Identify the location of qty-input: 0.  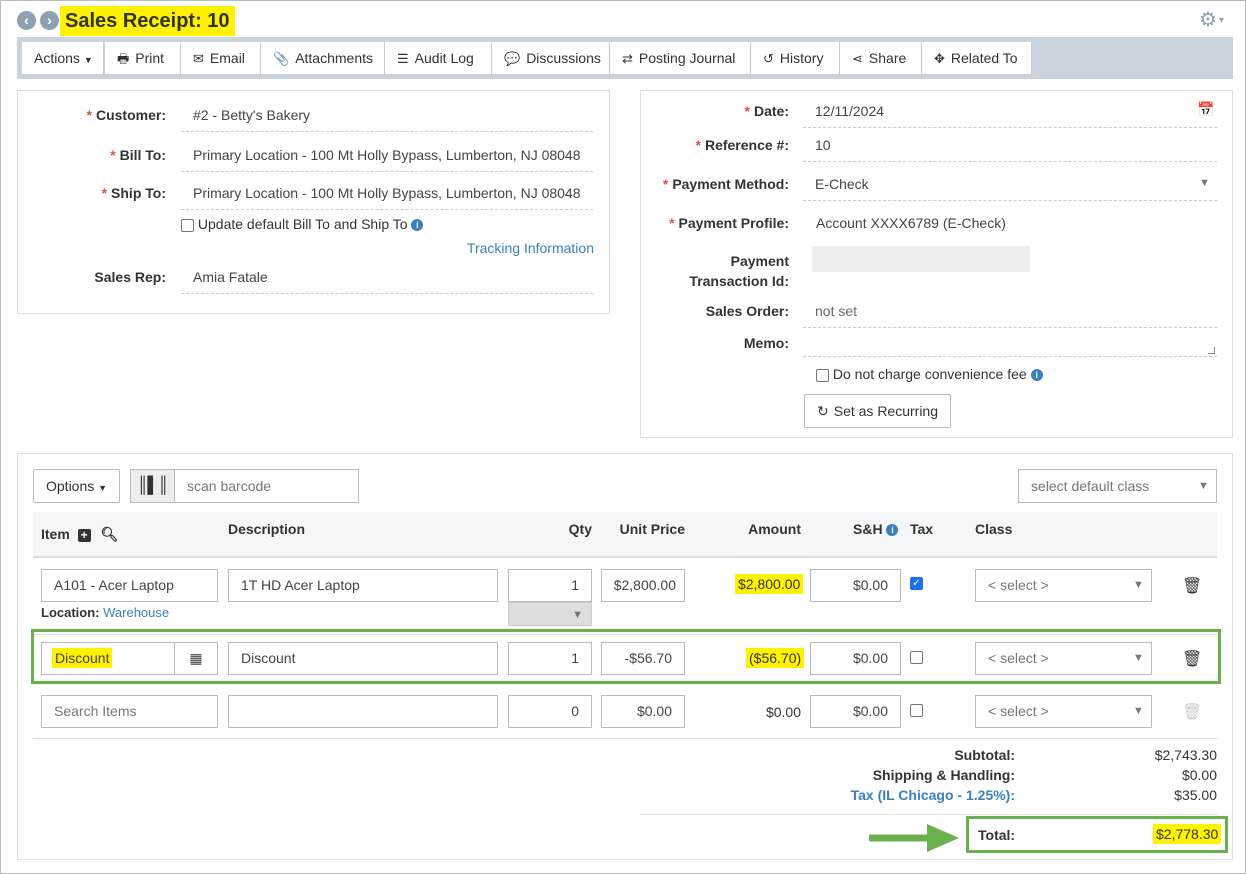
(550, 711).